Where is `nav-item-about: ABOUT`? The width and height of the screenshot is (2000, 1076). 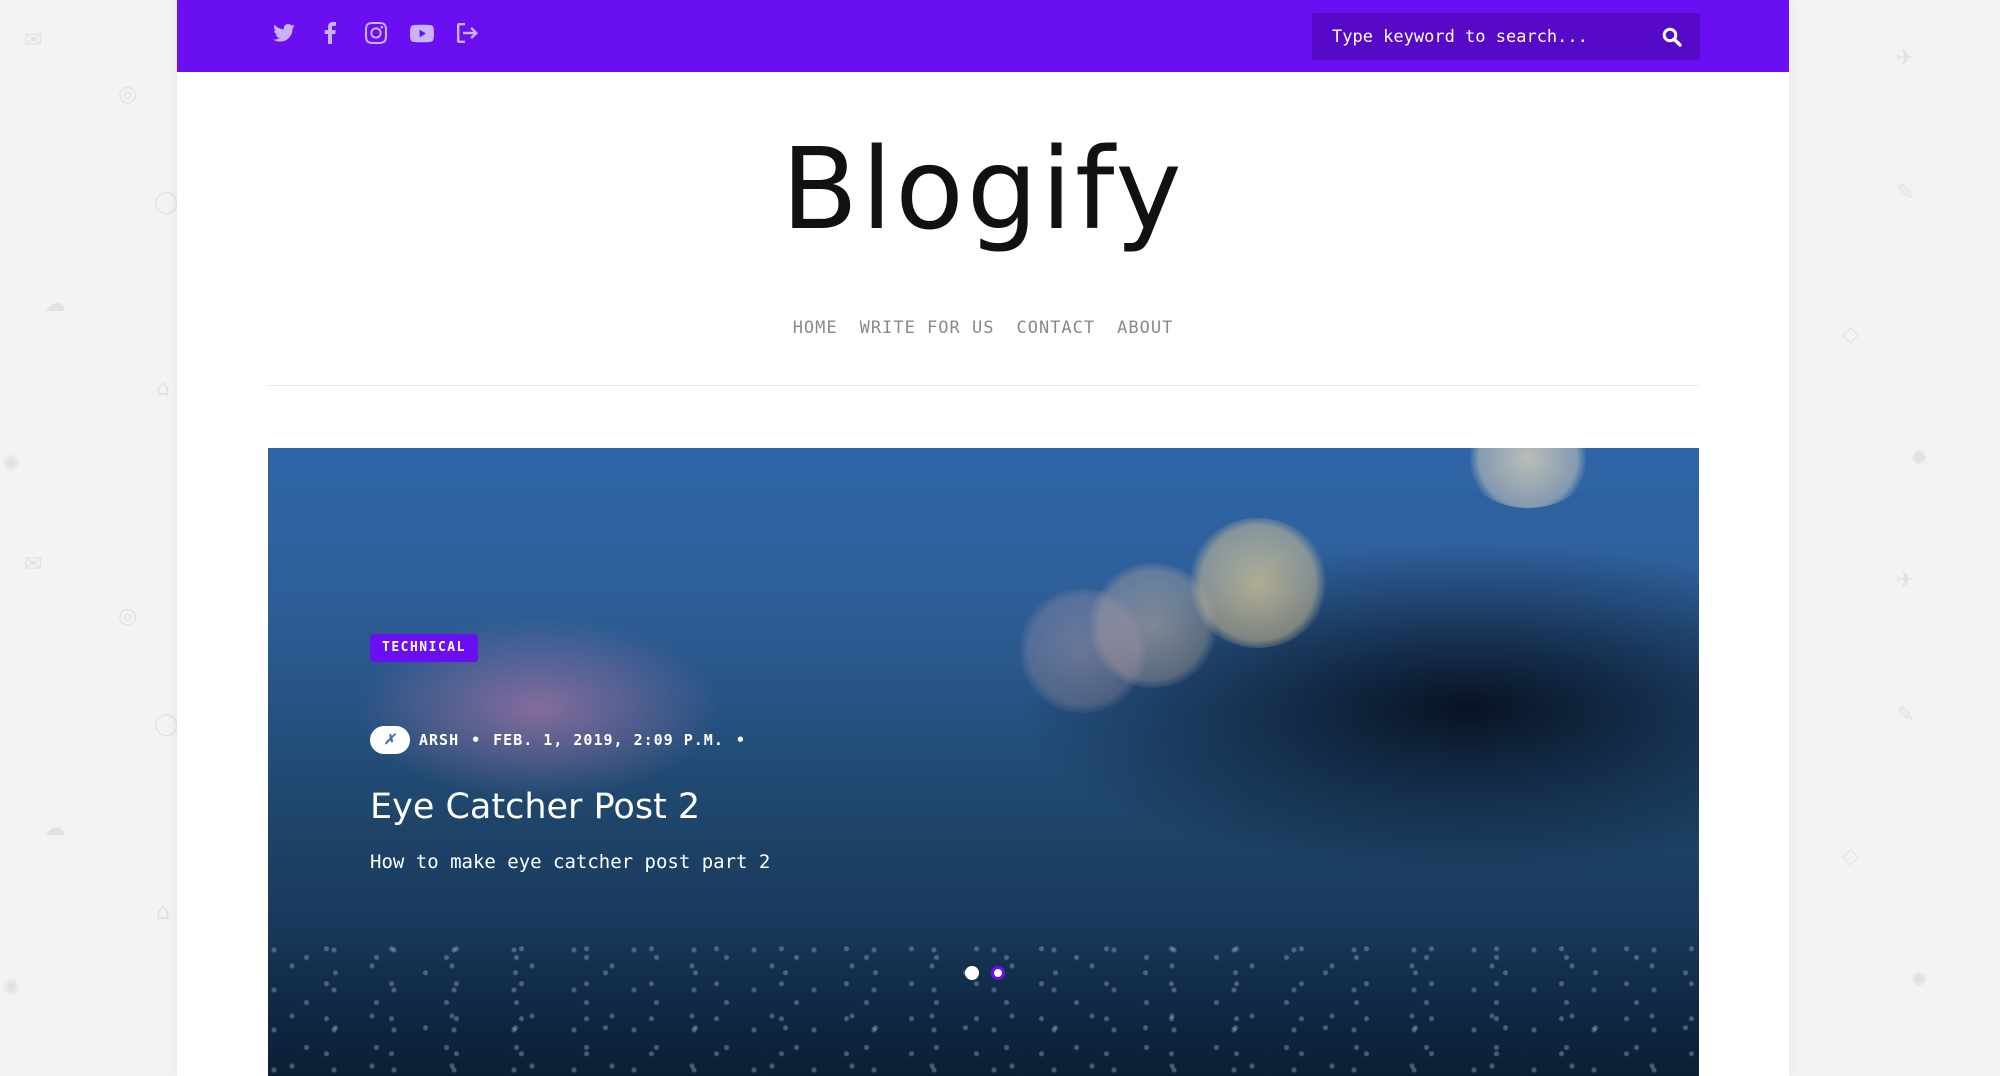 nav-item-about: ABOUT is located at coordinates (1145, 328).